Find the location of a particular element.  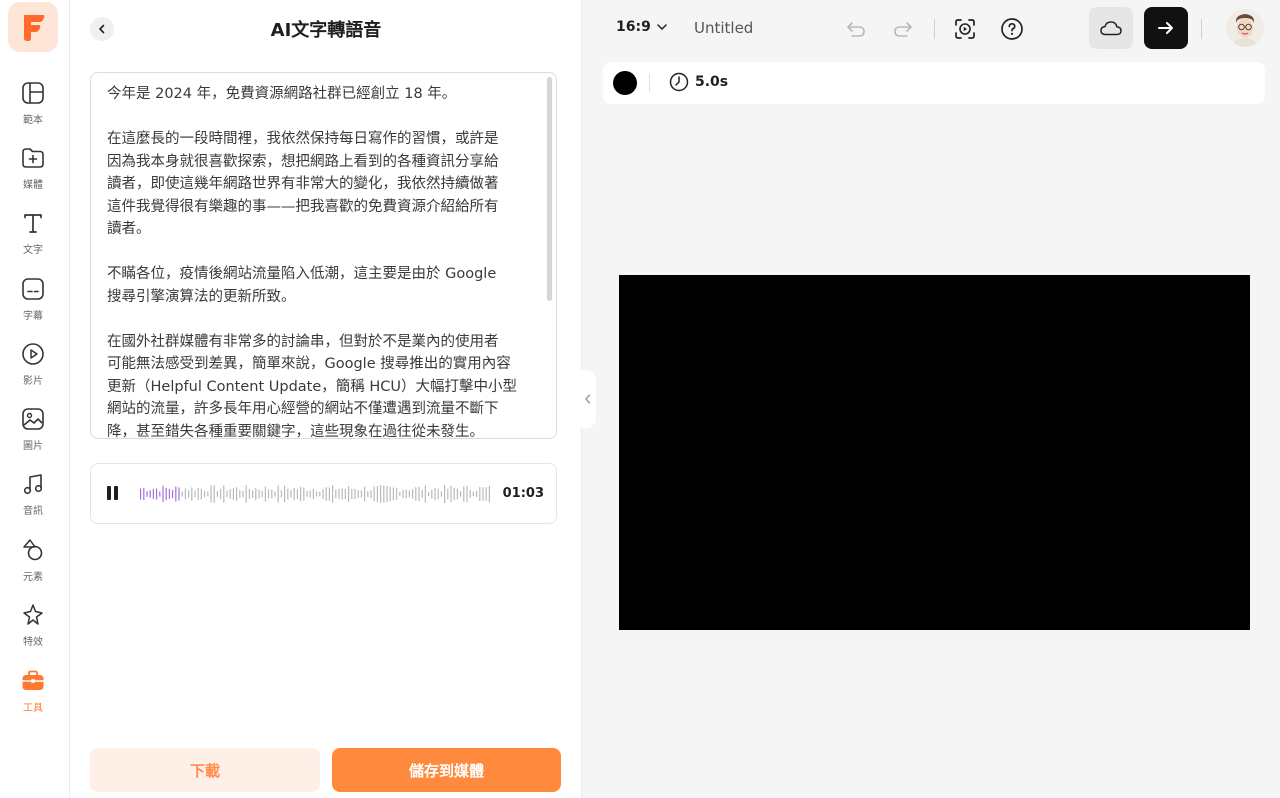

arrow-right-icon is located at coordinates (1165, 28).